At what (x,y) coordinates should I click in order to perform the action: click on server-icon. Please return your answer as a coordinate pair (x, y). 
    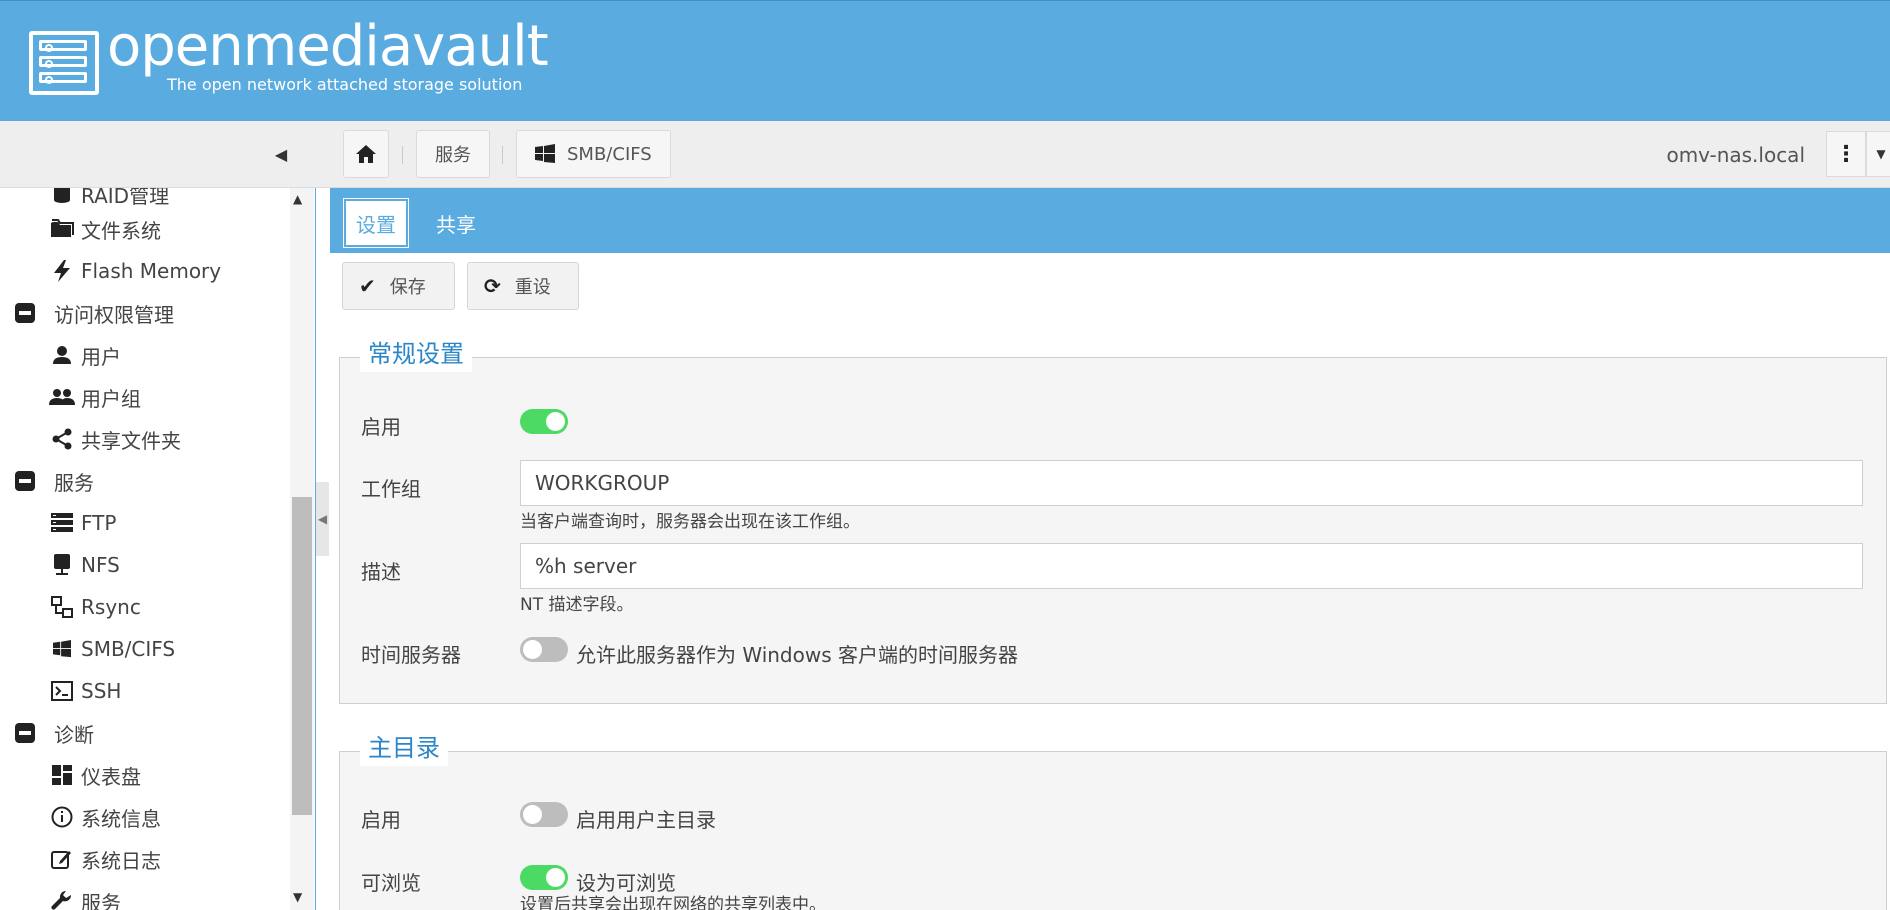
    Looking at the image, I should click on (62, 523).